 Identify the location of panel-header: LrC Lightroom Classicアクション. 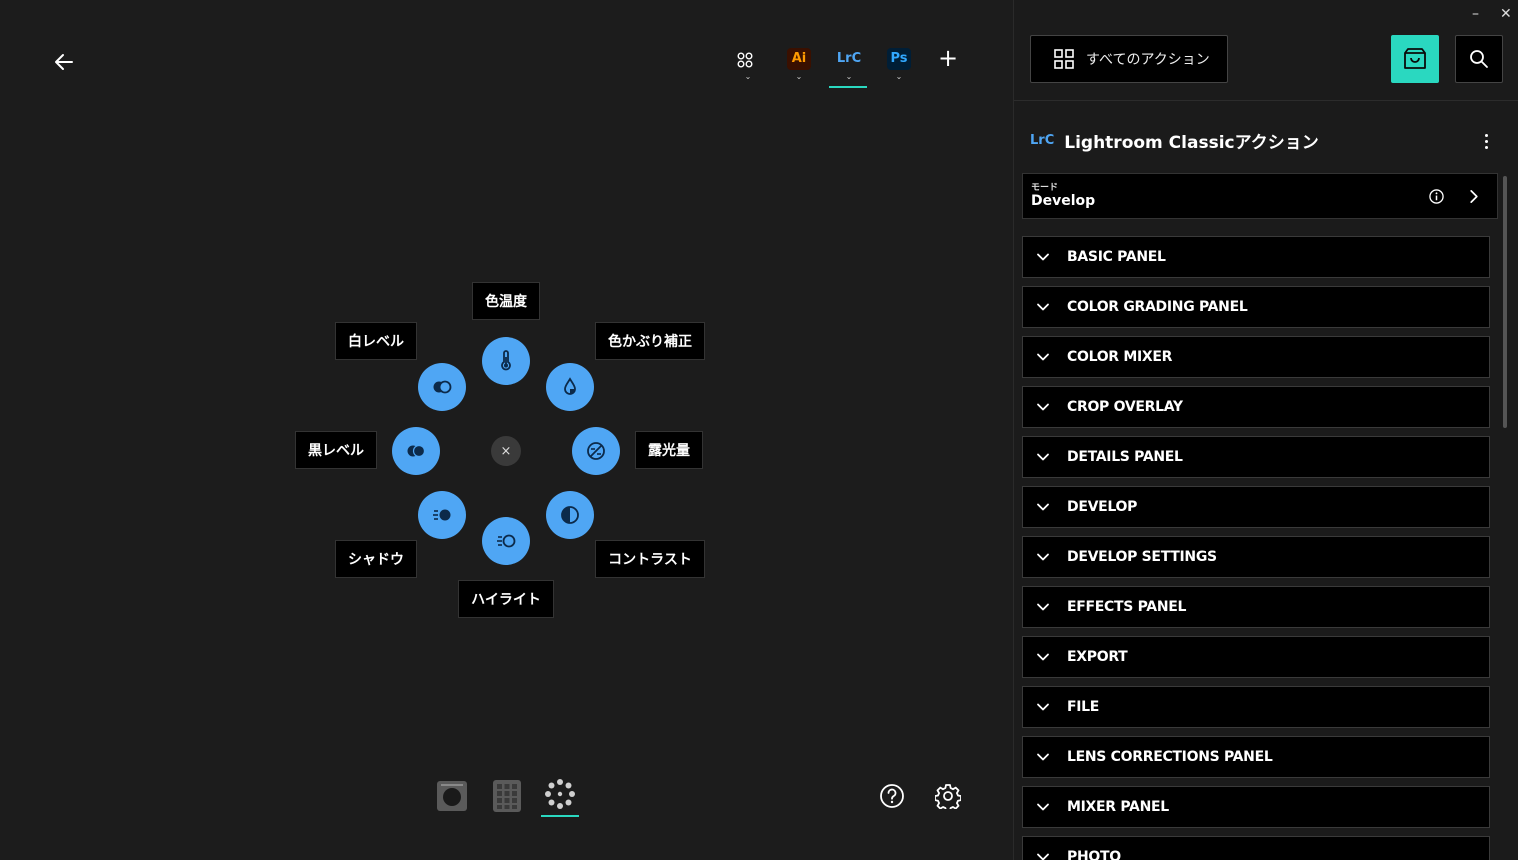
(1174, 140).